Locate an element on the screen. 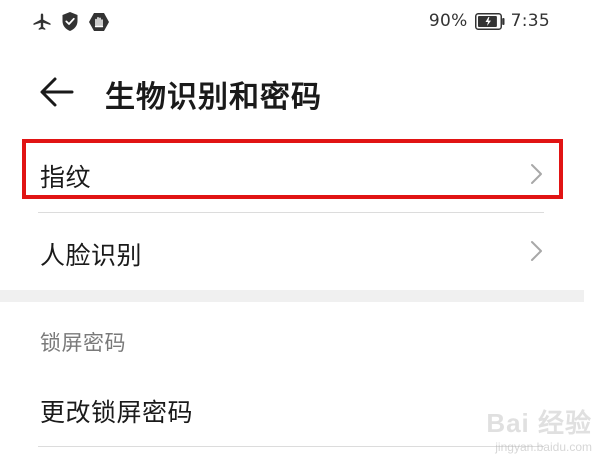  highlight-box is located at coordinates (292, 169).